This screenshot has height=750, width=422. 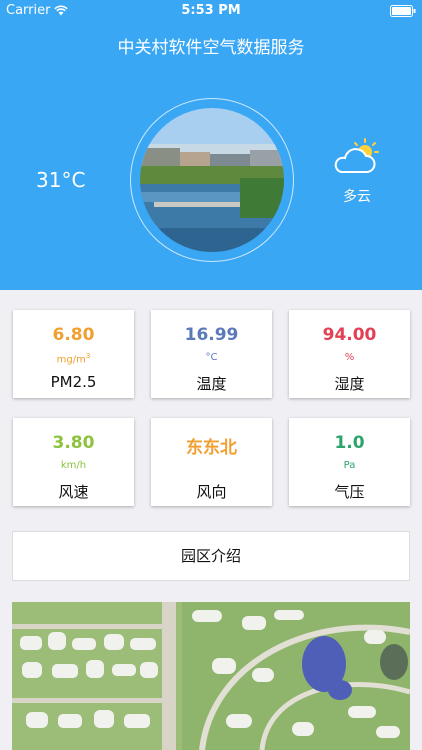 I want to click on metric-card-humidity: 94.00 % 湿度, so click(x=349, y=354).